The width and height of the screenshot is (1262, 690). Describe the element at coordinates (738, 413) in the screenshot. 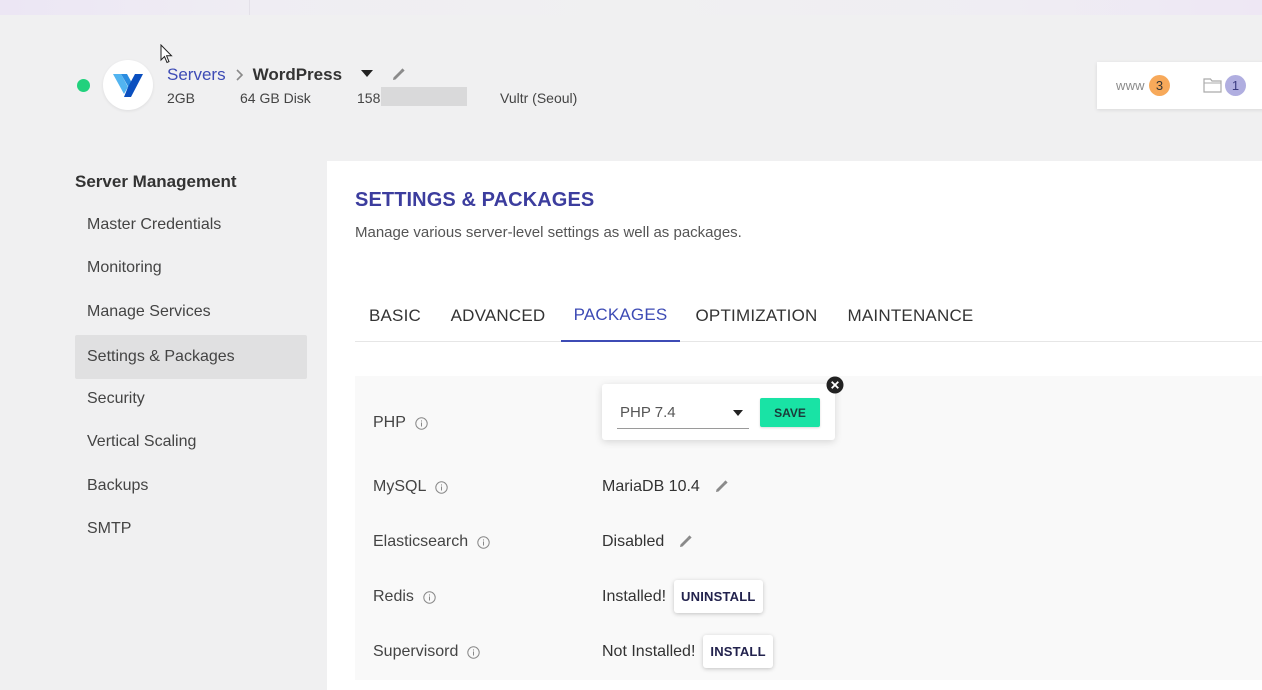

I see `caret-down-icon` at that location.